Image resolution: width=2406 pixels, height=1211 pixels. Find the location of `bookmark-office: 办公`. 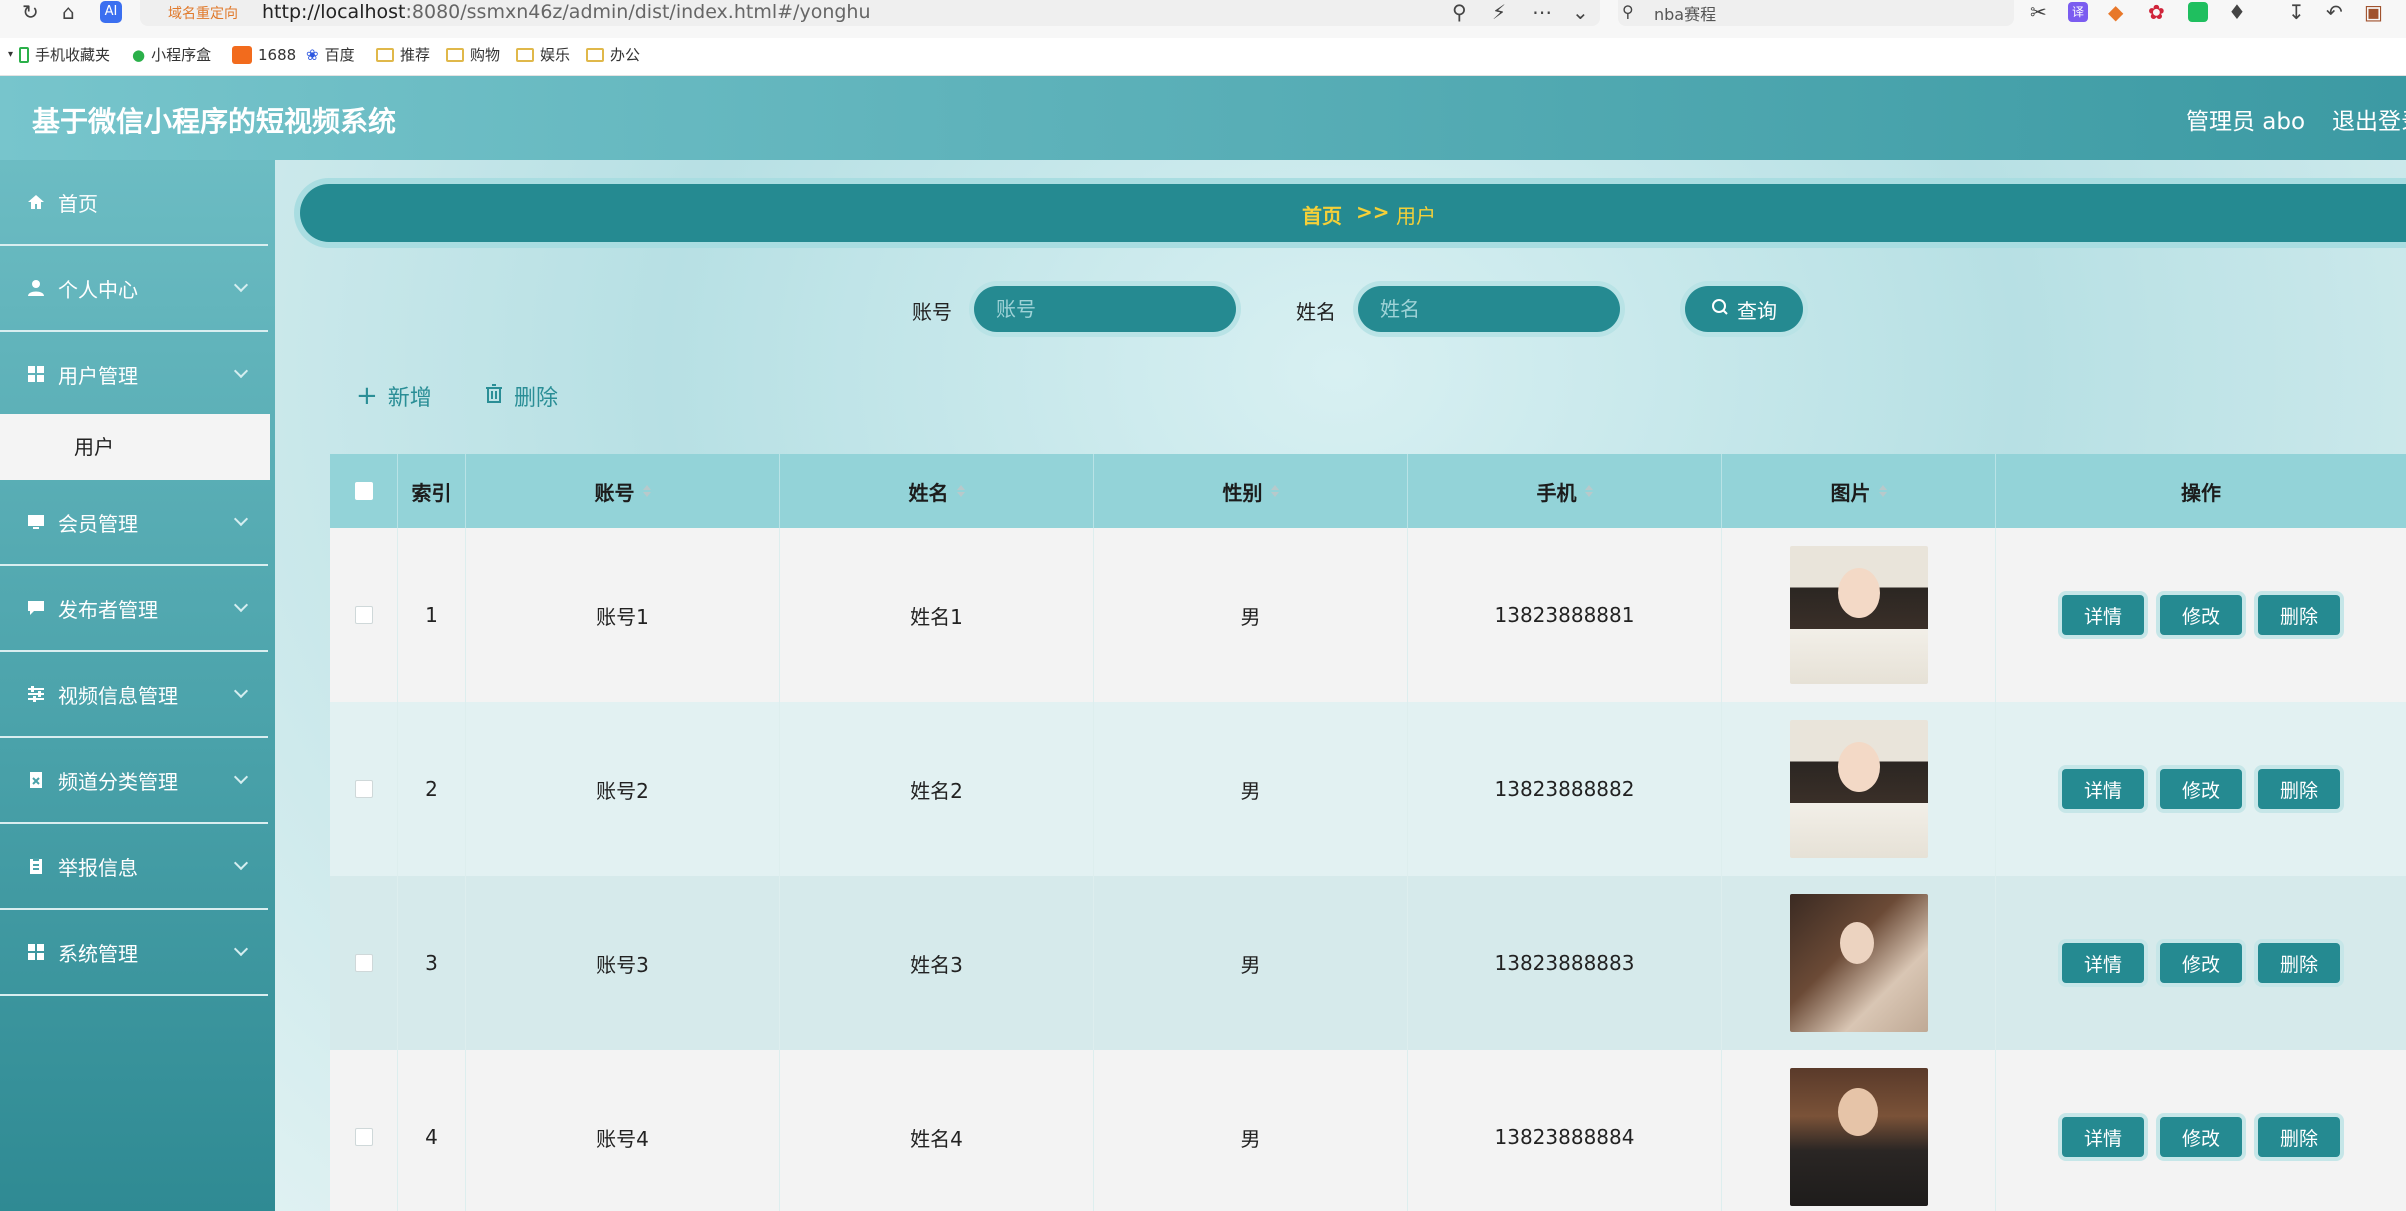

bookmark-office: 办公 is located at coordinates (613, 55).